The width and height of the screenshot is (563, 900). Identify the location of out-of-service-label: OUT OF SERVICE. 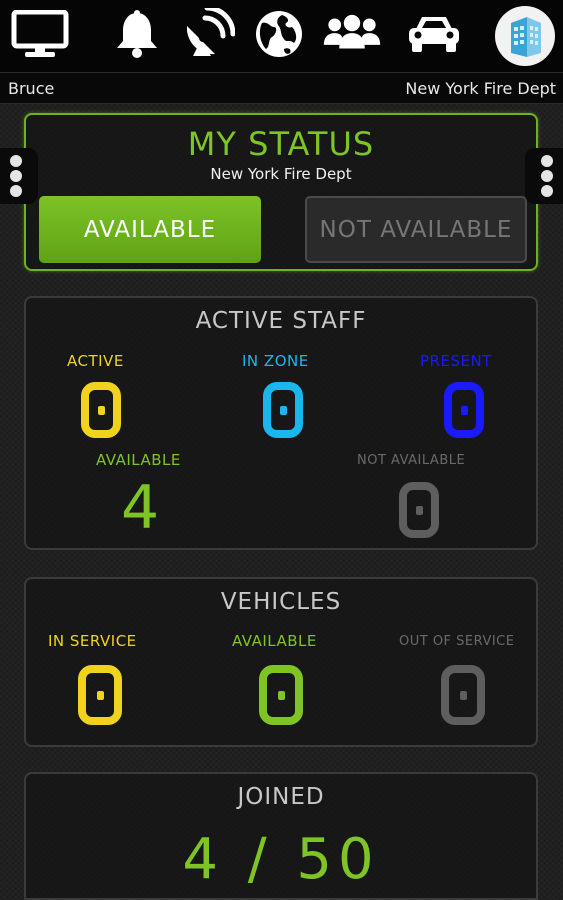
(457, 641).